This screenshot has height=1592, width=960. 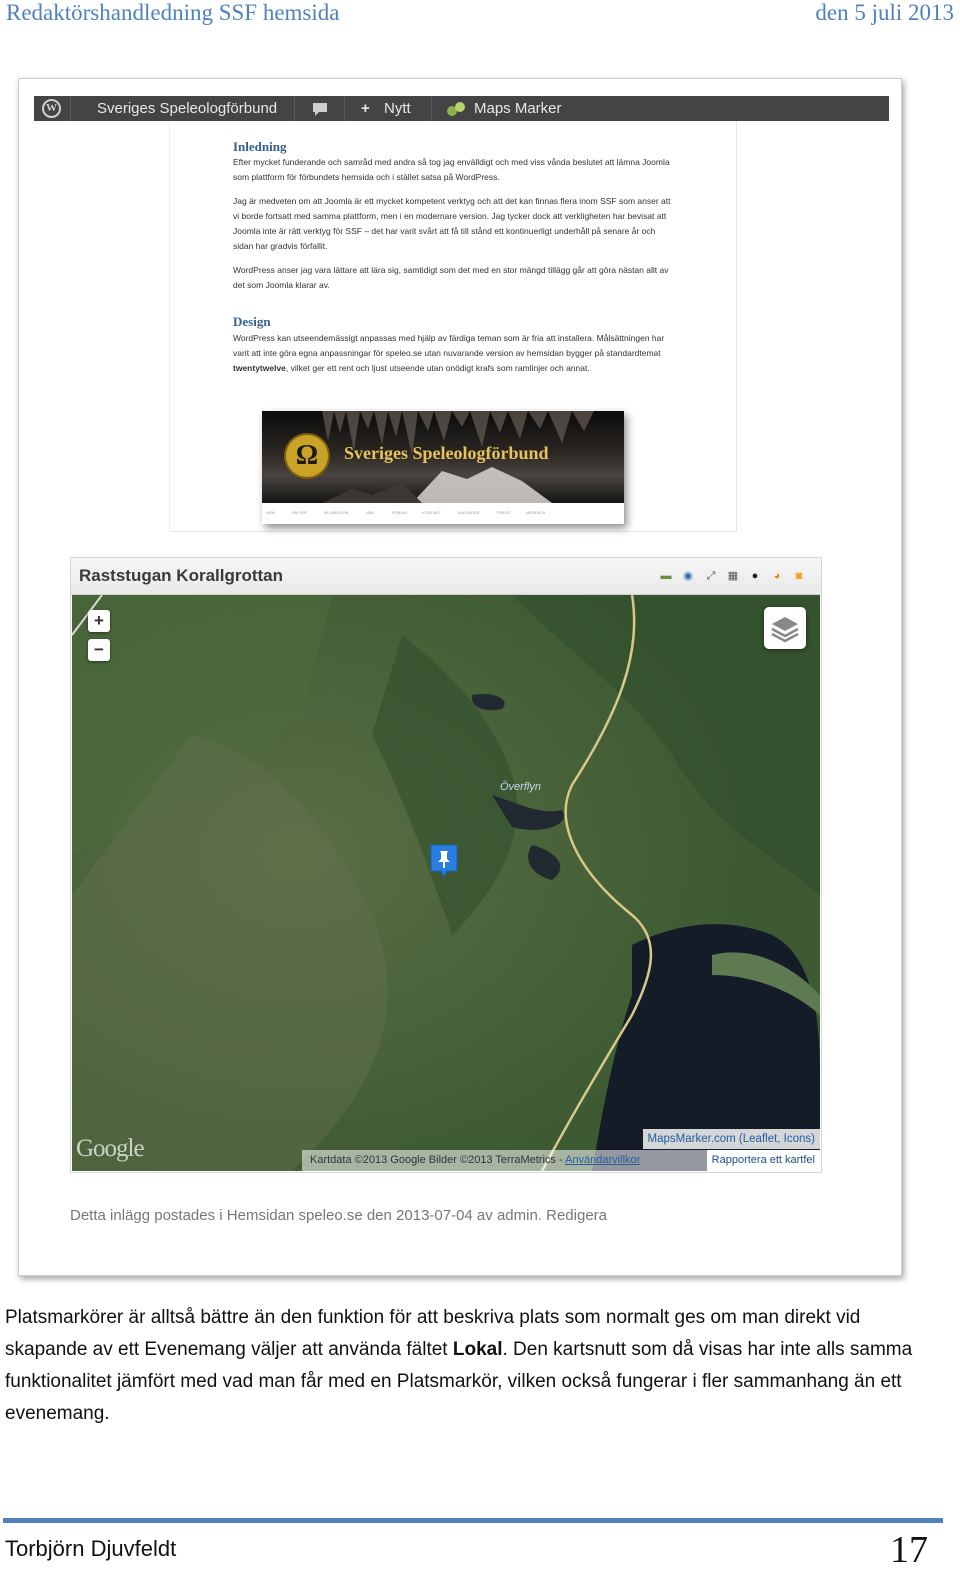 What do you see at coordinates (299, 512) in the screenshot?
I see `nav-item: OM SSF` at bounding box center [299, 512].